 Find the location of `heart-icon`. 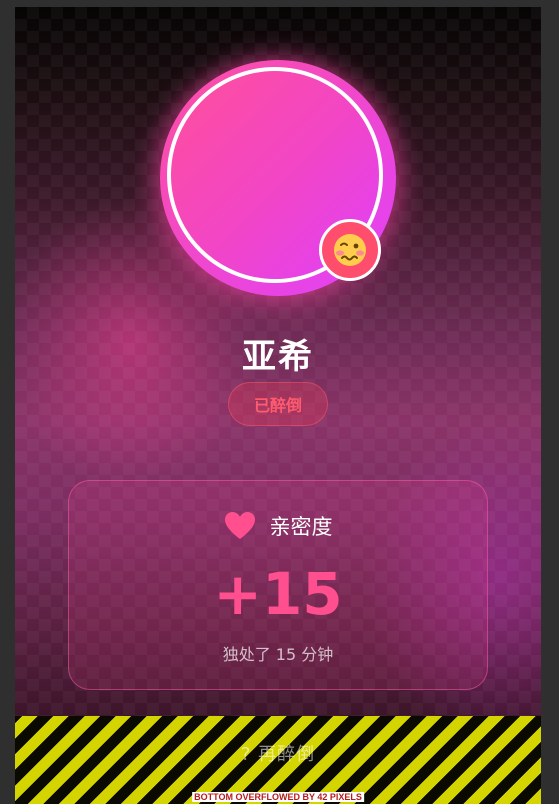

heart-icon is located at coordinates (239, 525).